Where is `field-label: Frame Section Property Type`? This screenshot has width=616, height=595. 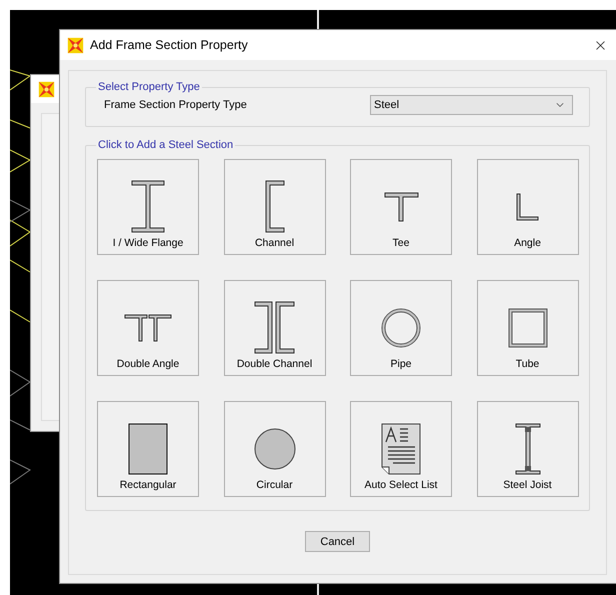 field-label: Frame Section Property Type is located at coordinates (175, 105).